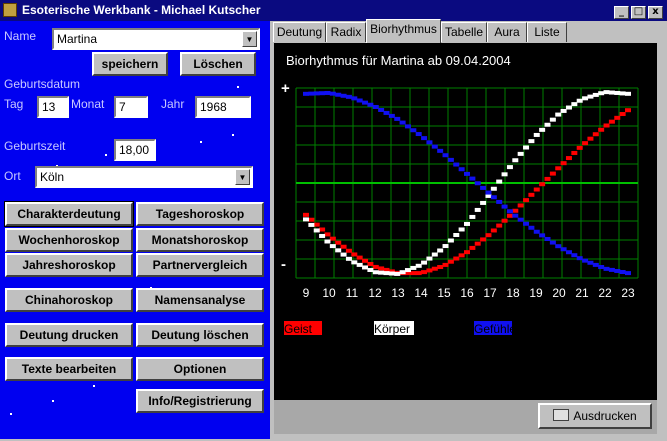  I want to click on partnervergleich-button: Partnervergleich, so click(200, 265).